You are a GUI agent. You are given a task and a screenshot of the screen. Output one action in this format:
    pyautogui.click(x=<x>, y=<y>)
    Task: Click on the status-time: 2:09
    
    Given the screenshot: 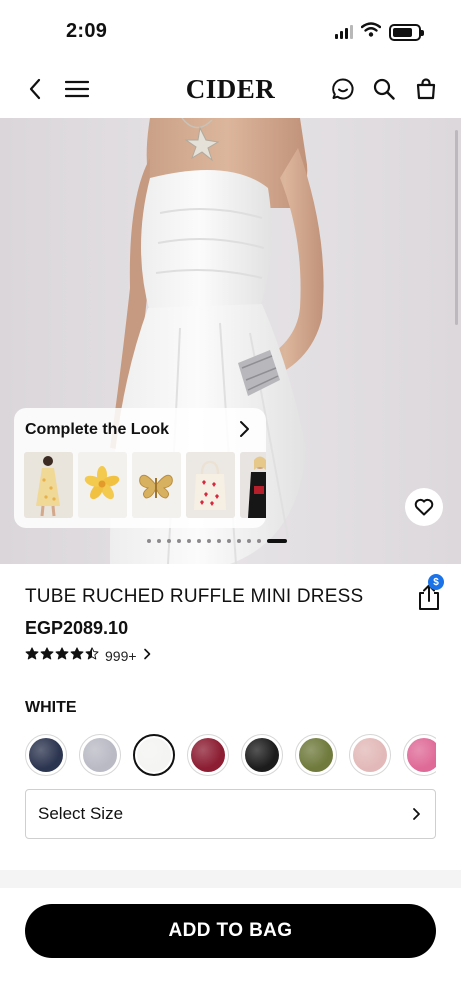 What is the action you would take?
    pyautogui.click(x=87, y=31)
    